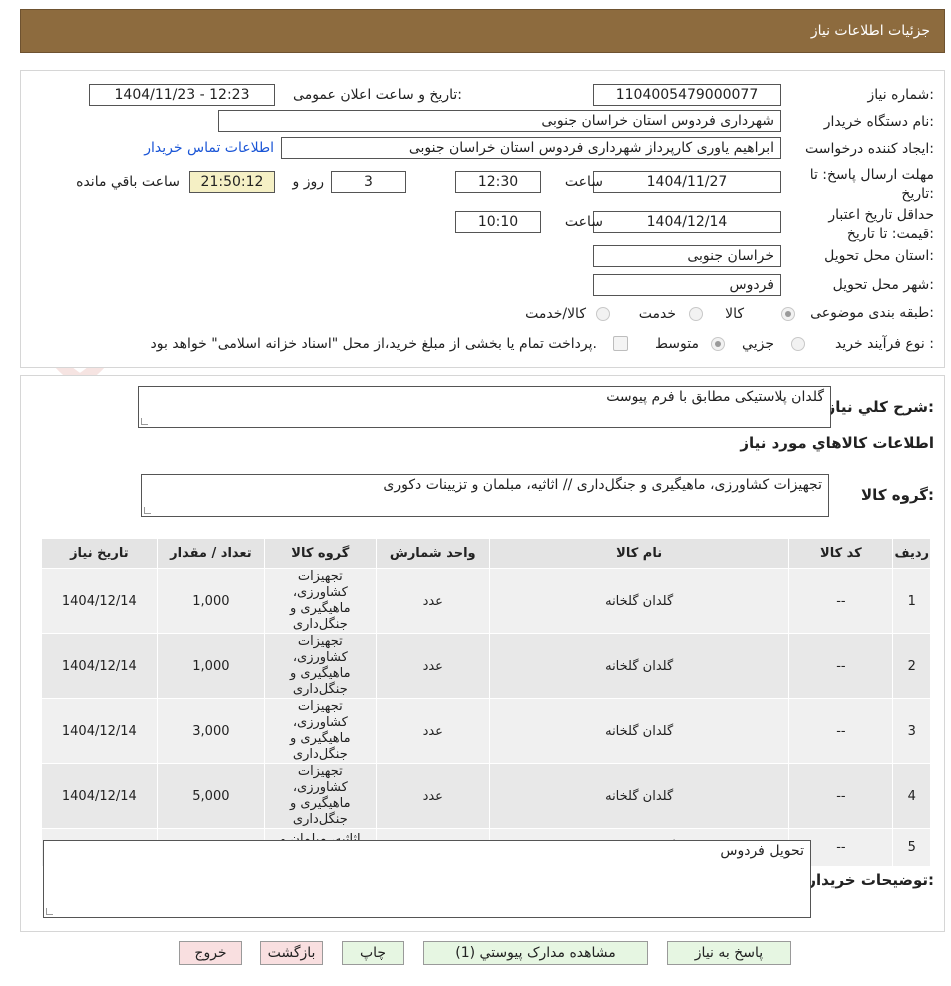 This screenshot has width=951, height=986. Describe the element at coordinates (677, 344) in the screenshot. I see `process-option-medium: متوسط` at that location.